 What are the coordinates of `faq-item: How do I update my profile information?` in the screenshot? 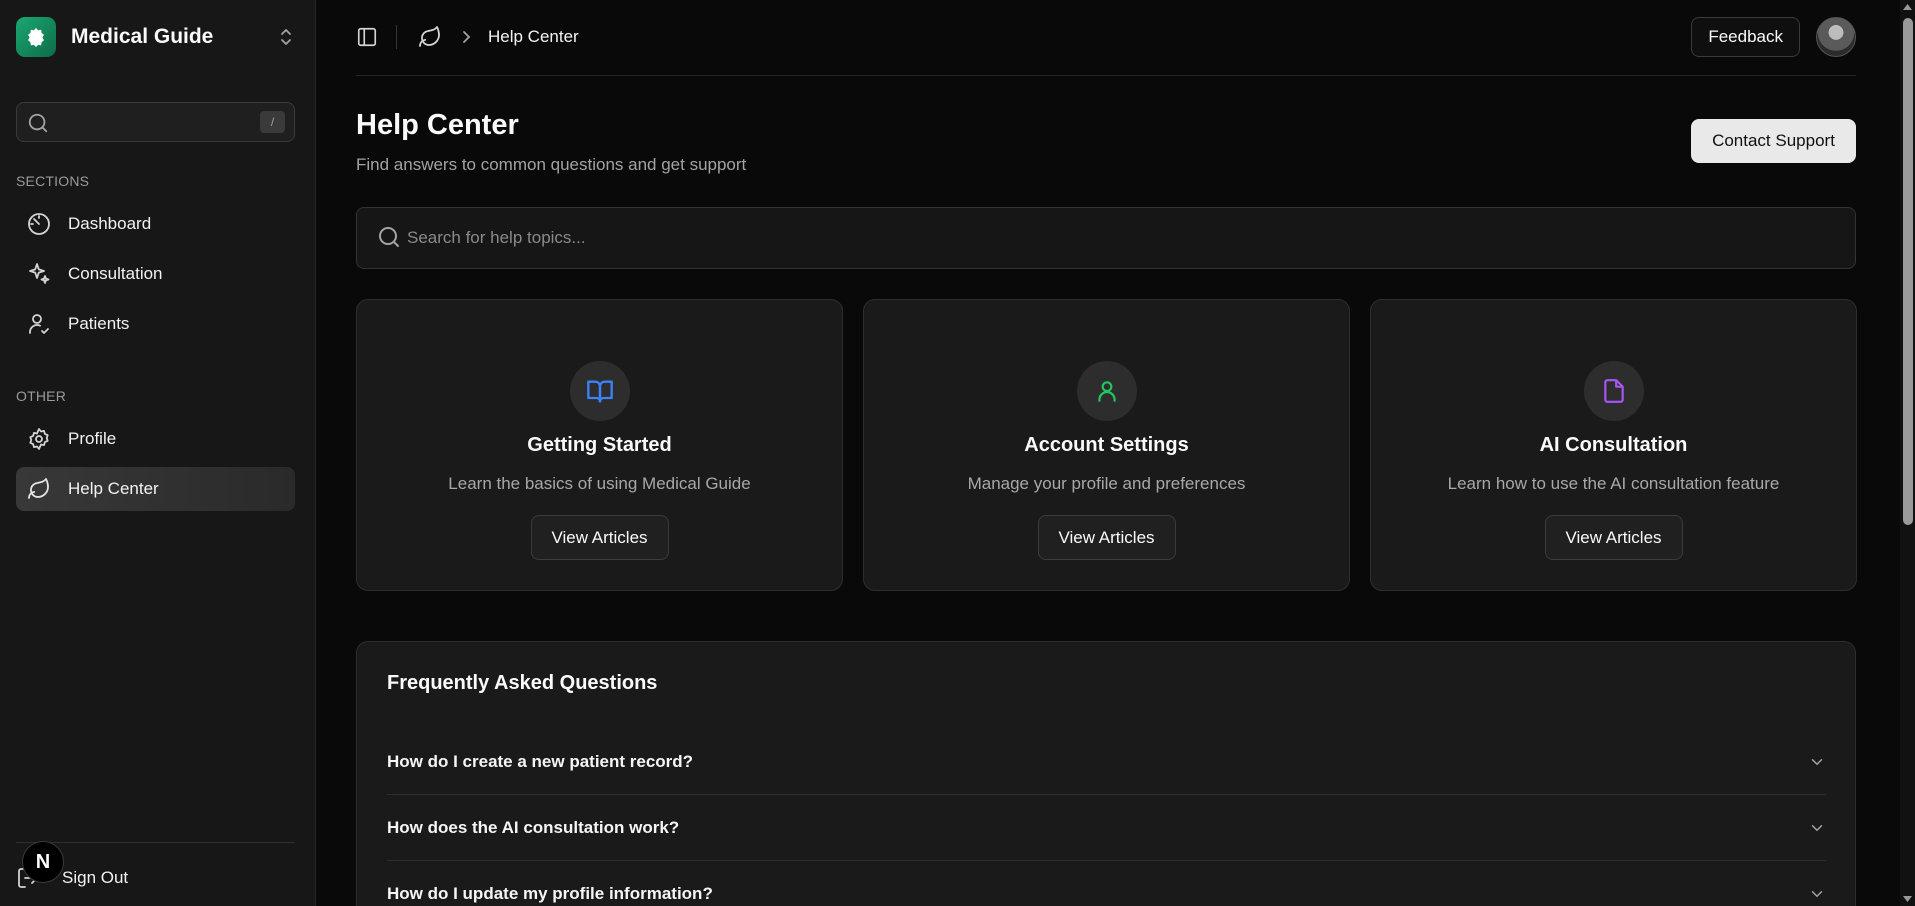 It's located at (1106, 883).